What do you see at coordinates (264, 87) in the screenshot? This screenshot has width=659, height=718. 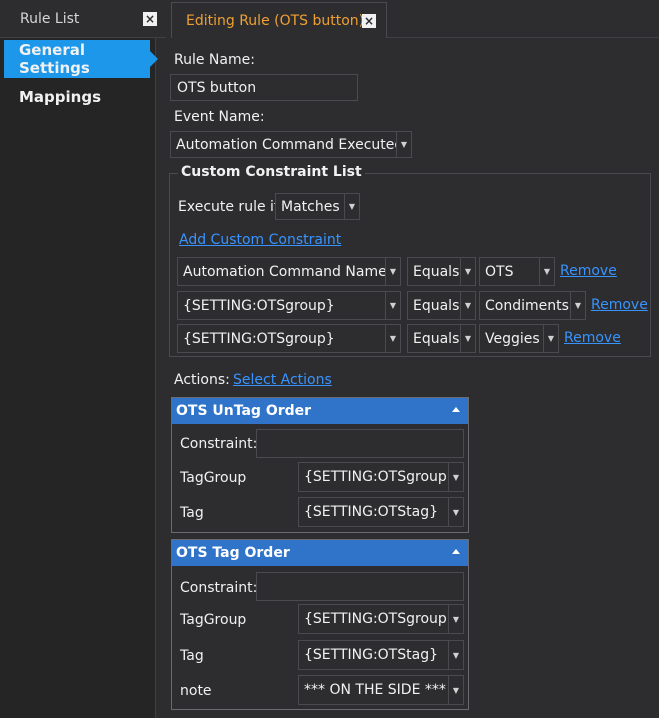 I see `rule-name-input: OTS button` at bounding box center [264, 87].